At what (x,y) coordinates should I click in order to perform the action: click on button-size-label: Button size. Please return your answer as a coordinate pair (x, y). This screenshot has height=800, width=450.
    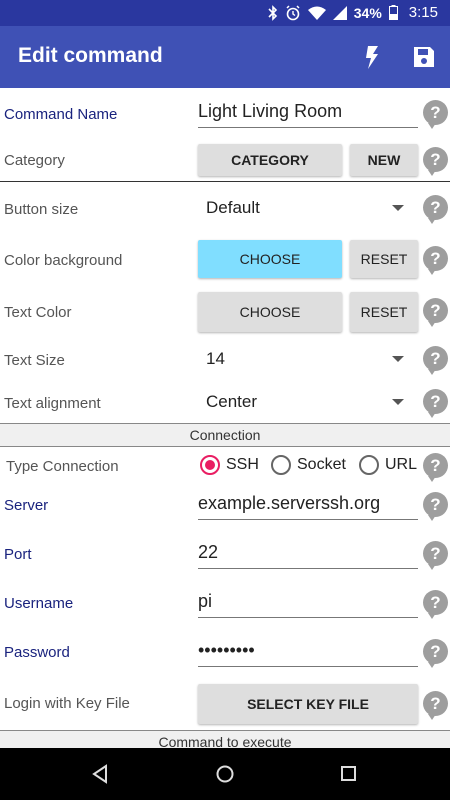
    Looking at the image, I should click on (41, 209).